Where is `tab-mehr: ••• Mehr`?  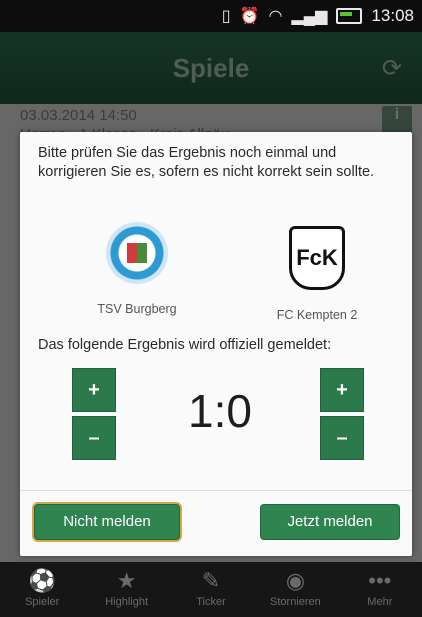
tab-mehr: ••• Mehr is located at coordinates (380, 589).